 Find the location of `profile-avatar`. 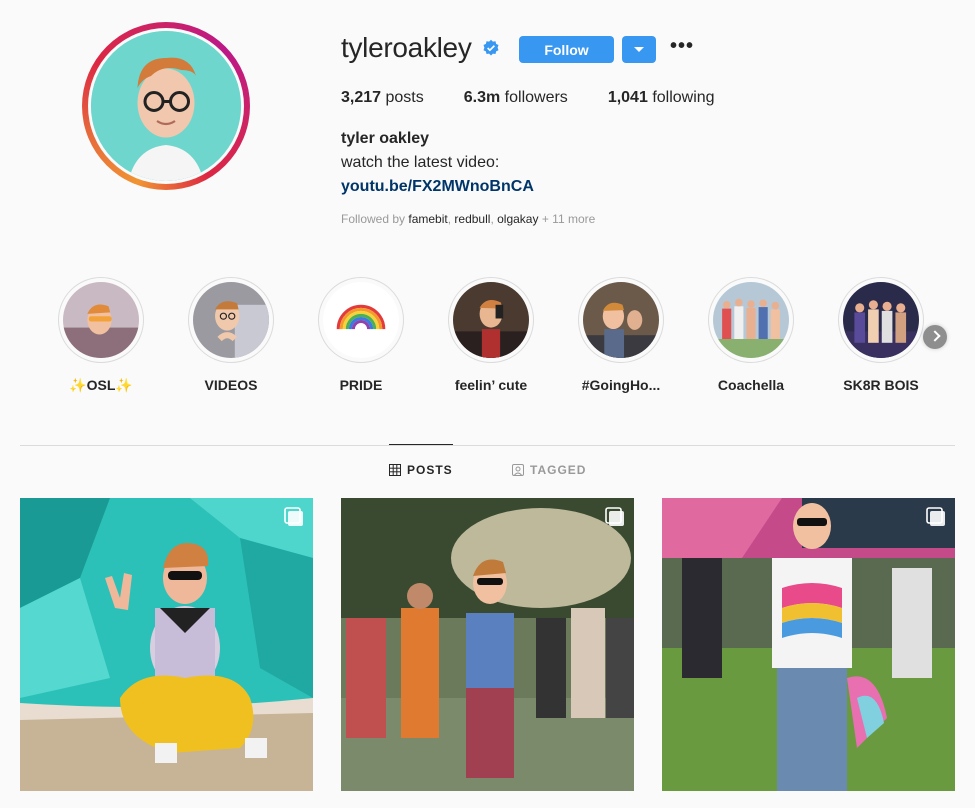

profile-avatar is located at coordinates (166, 106).